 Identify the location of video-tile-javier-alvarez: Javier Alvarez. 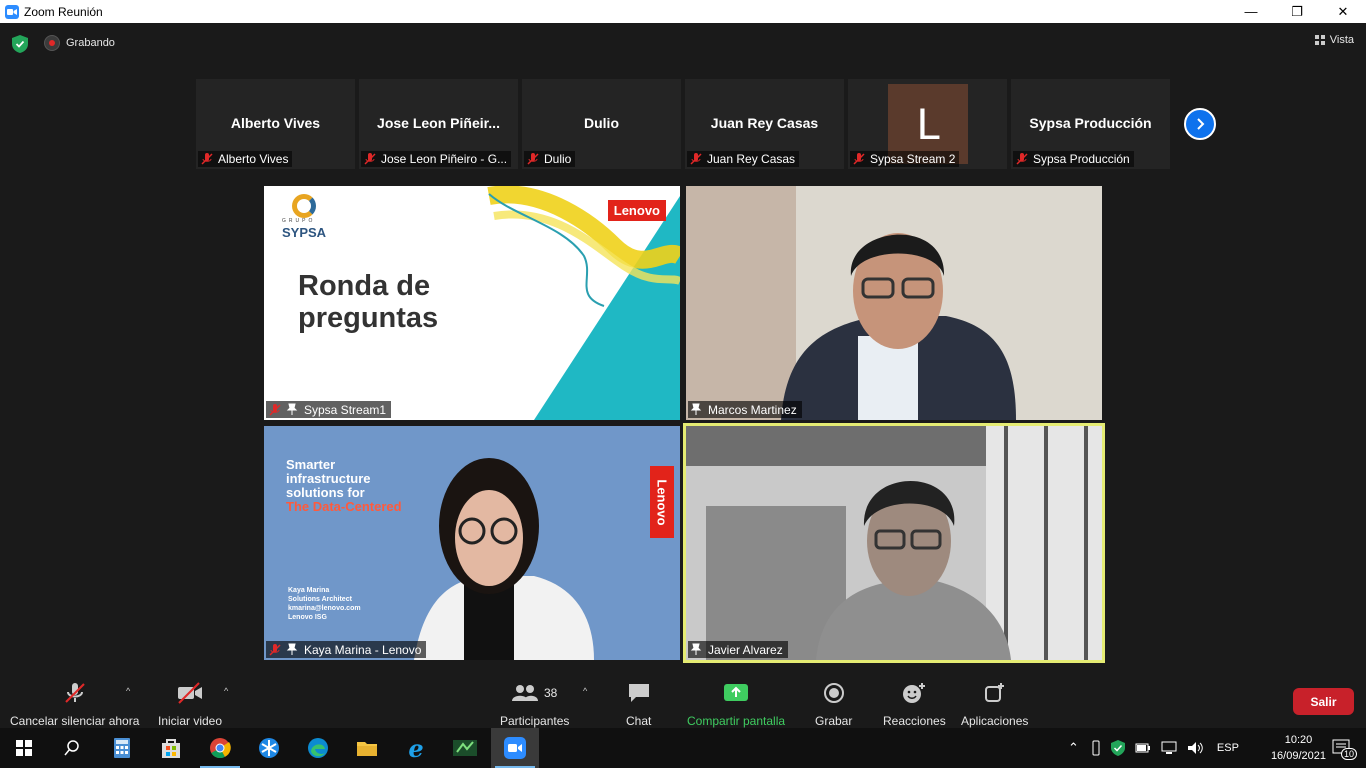
(894, 543).